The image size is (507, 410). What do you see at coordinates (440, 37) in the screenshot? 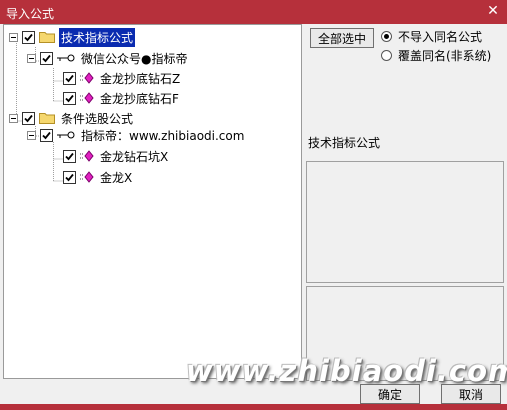
I see `option-label: 不导入同名公式` at bounding box center [440, 37].